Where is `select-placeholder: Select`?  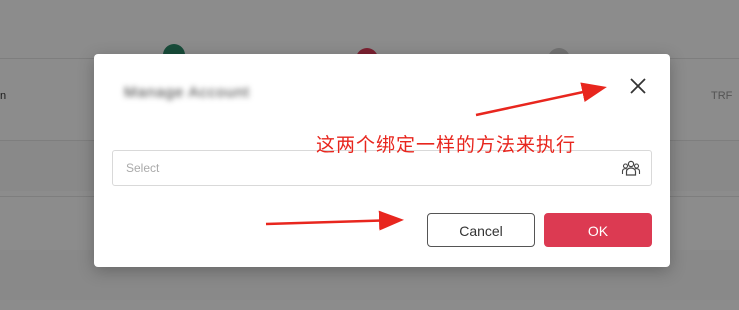
select-placeholder: Select is located at coordinates (143, 168).